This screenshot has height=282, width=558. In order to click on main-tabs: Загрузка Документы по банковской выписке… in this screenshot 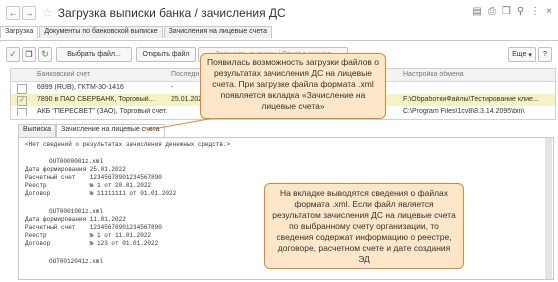, I will do `click(279, 33)`.